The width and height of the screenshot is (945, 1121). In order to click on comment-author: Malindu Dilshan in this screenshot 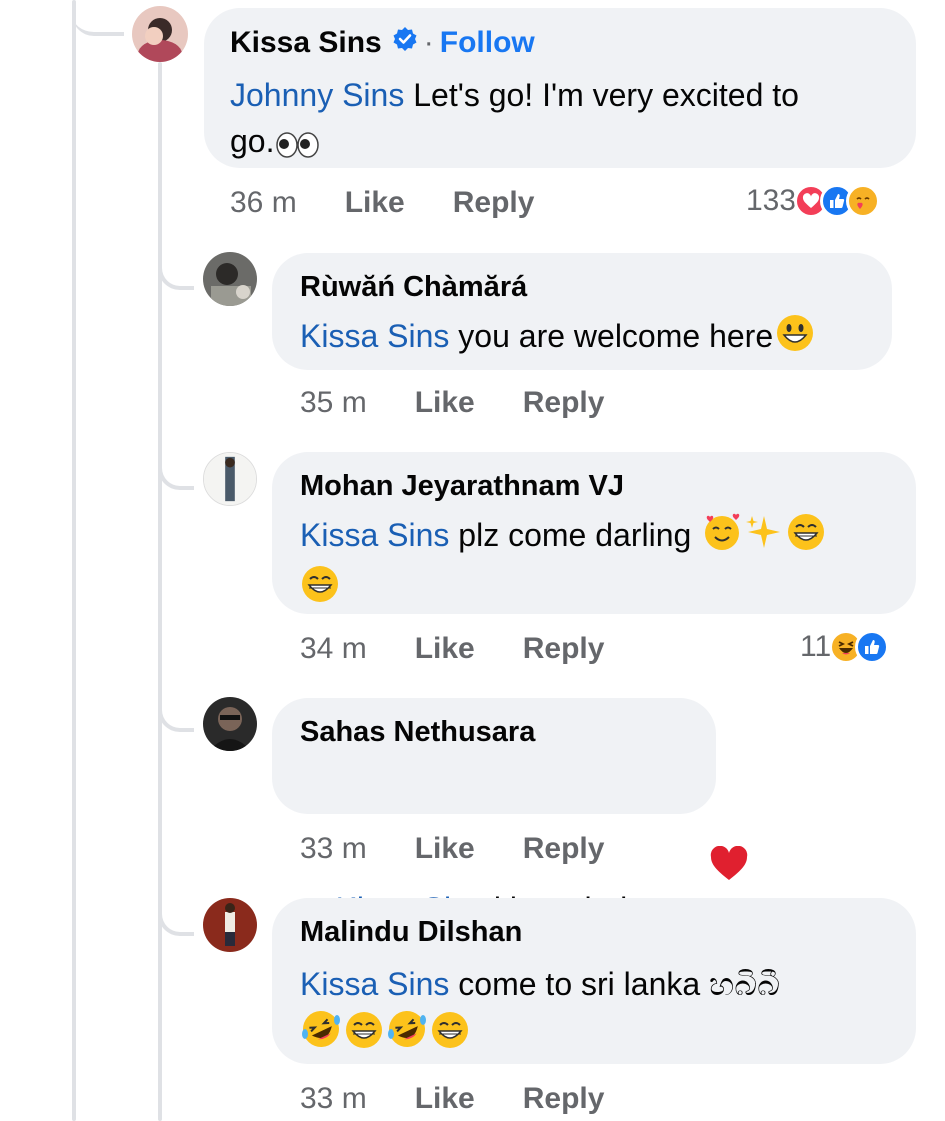, I will do `click(411, 932)`.